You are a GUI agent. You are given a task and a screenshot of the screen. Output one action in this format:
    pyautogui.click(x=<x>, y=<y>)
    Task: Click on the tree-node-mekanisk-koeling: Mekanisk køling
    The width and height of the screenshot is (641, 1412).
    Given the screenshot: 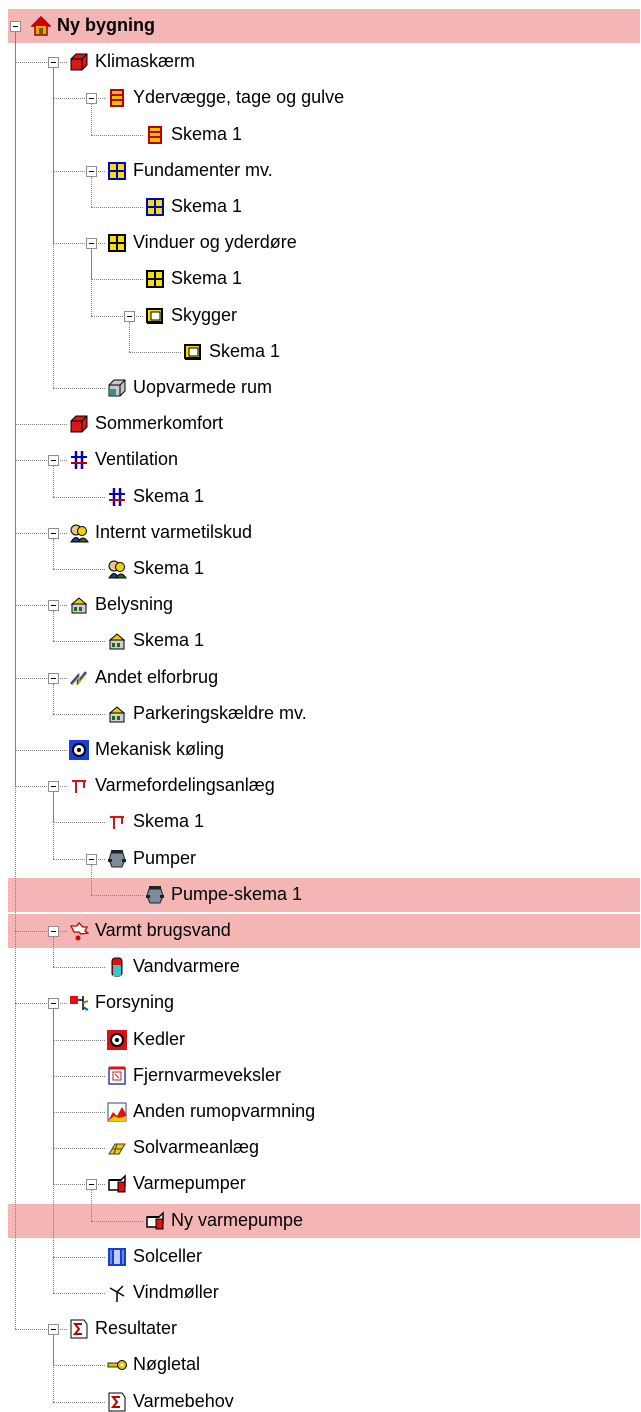 What is the action you would take?
    pyautogui.click(x=159, y=749)
    